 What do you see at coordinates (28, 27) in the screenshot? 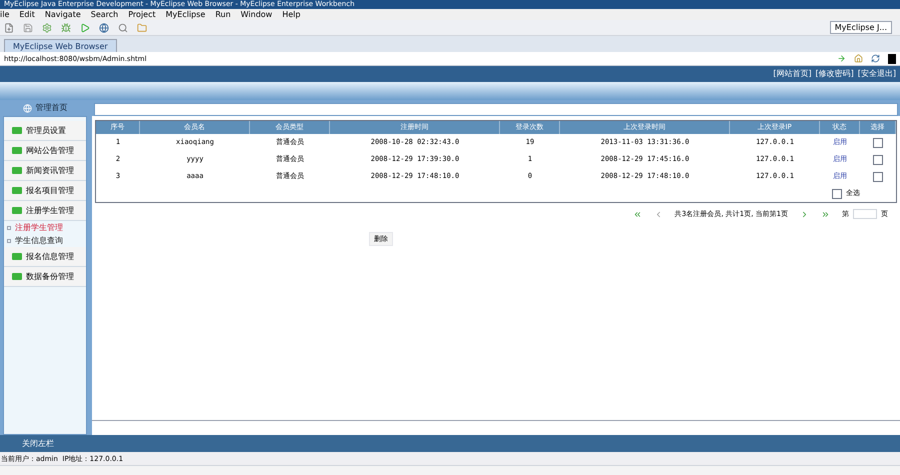
I see `save-icon` at bounding box center [28, 27].